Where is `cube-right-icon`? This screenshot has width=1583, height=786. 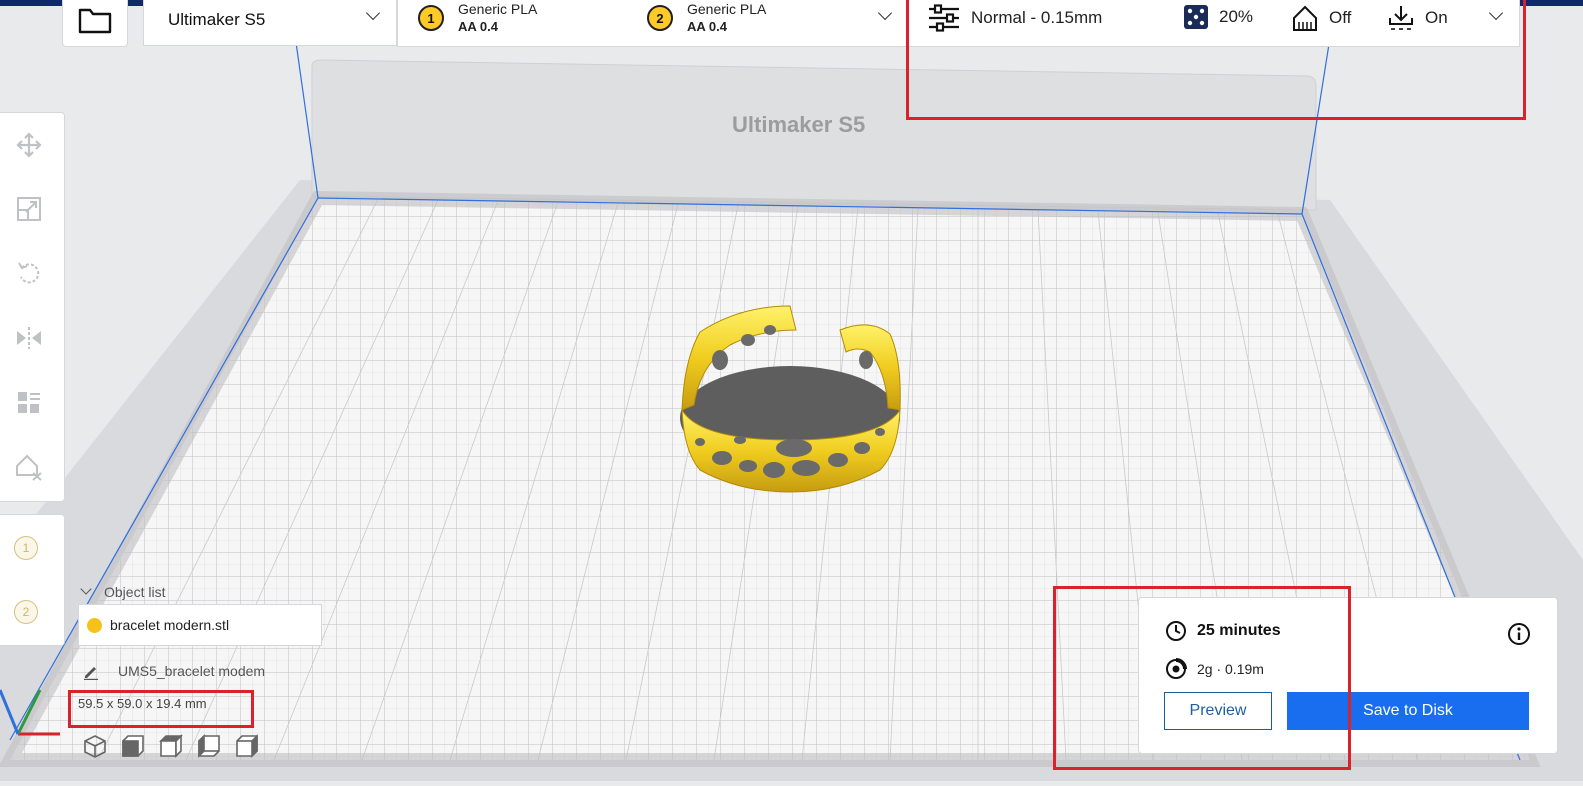
cube-right-icon is located at coordinates (247, 746).